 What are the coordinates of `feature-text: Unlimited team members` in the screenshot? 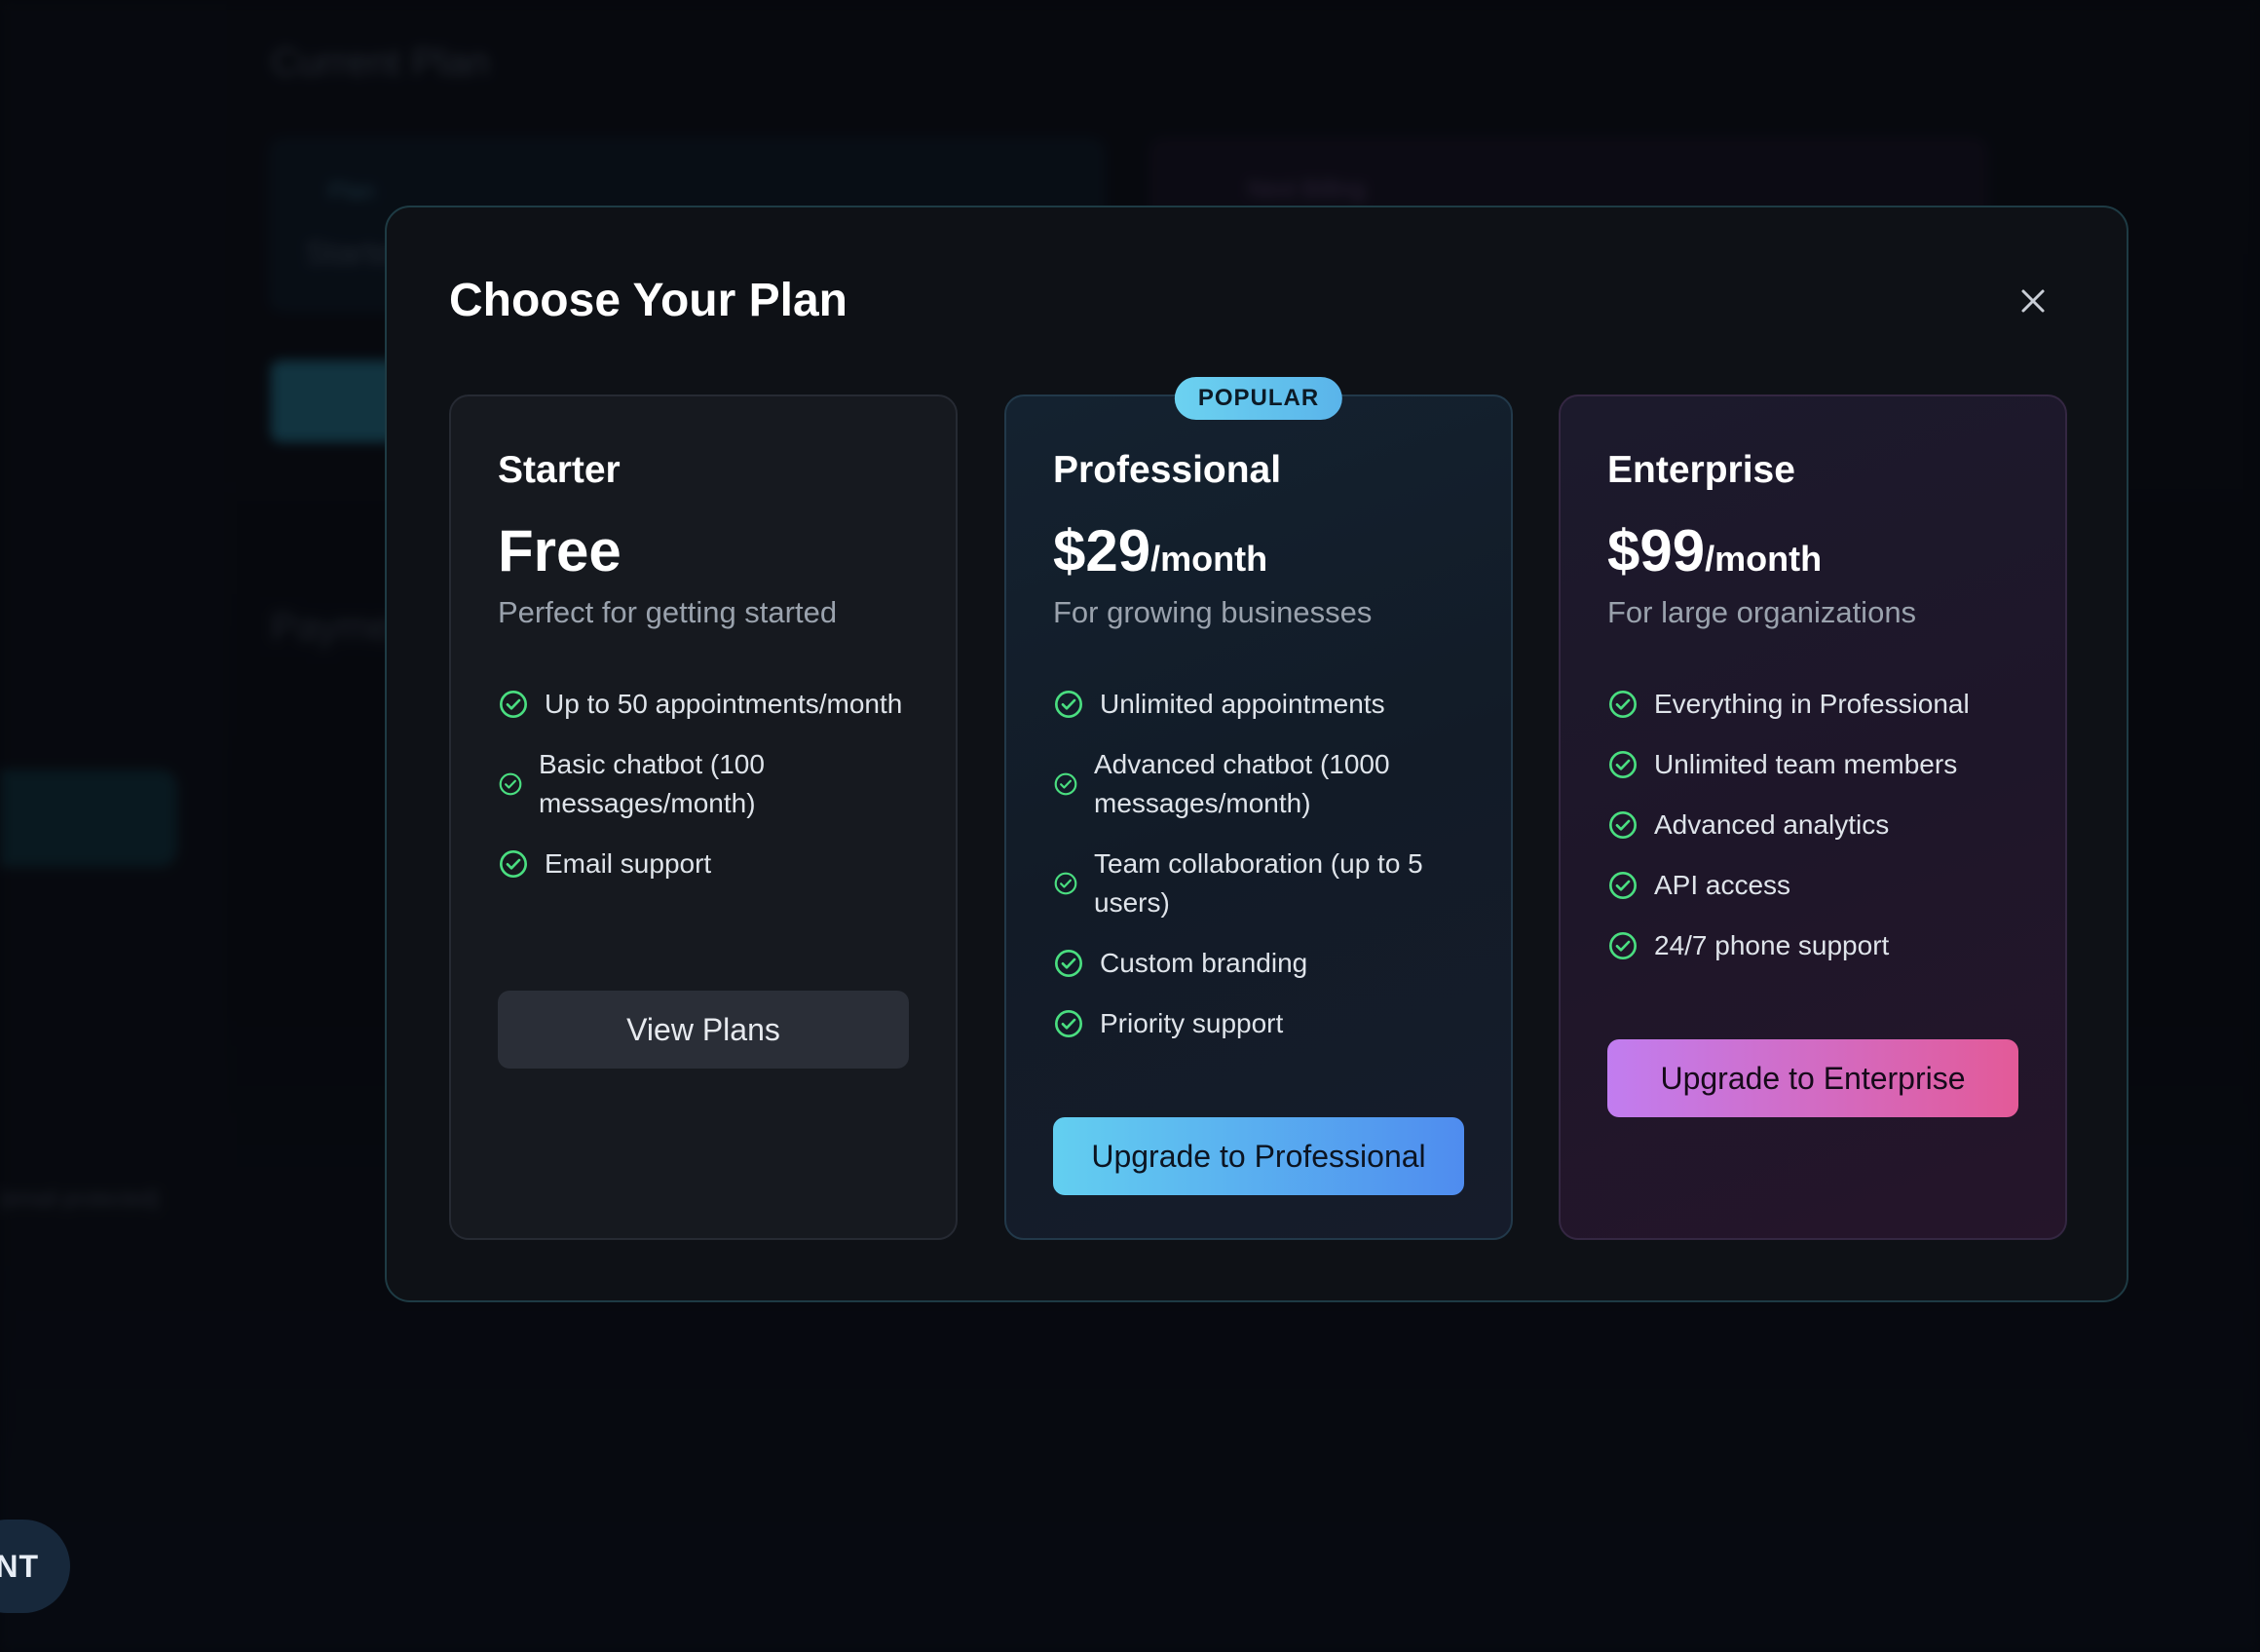 It's located at (1806, 764).